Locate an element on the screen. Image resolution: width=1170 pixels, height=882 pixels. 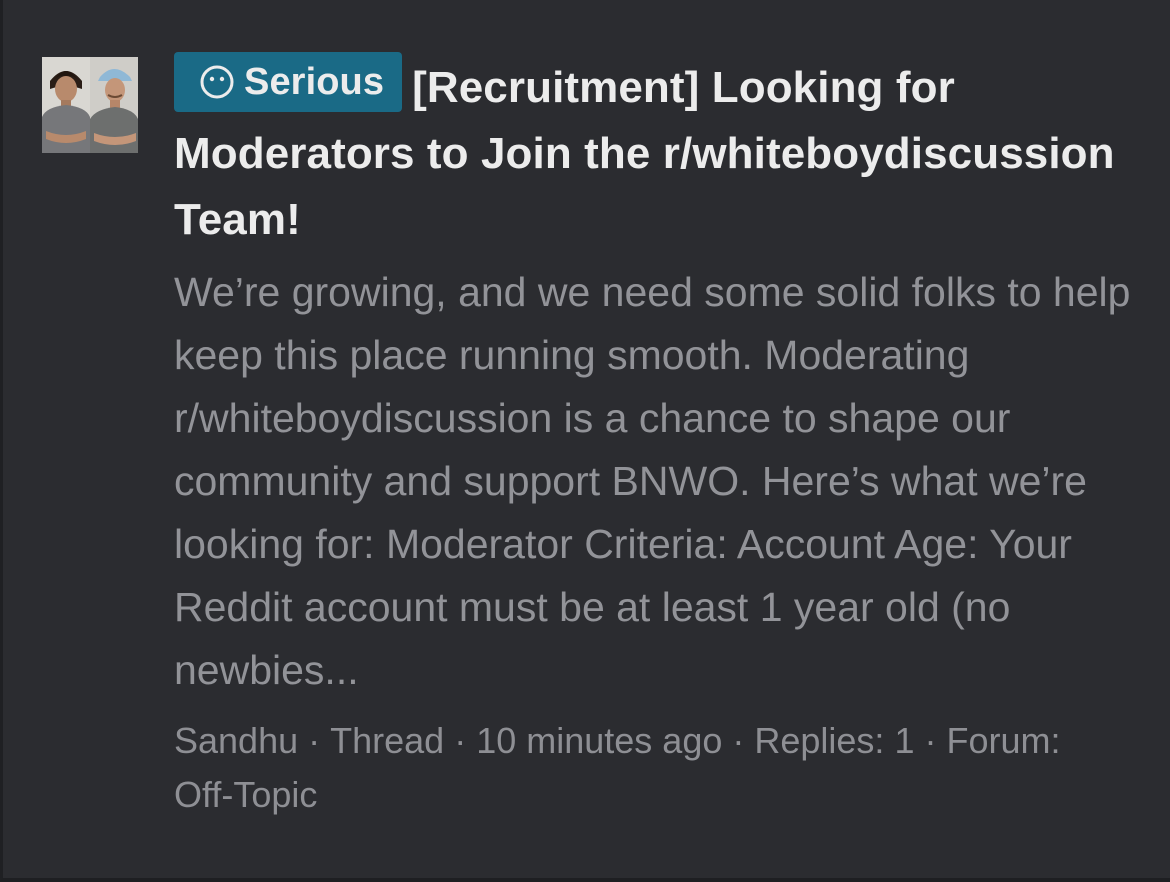
avatar-image is located at coordinates (90, 105).